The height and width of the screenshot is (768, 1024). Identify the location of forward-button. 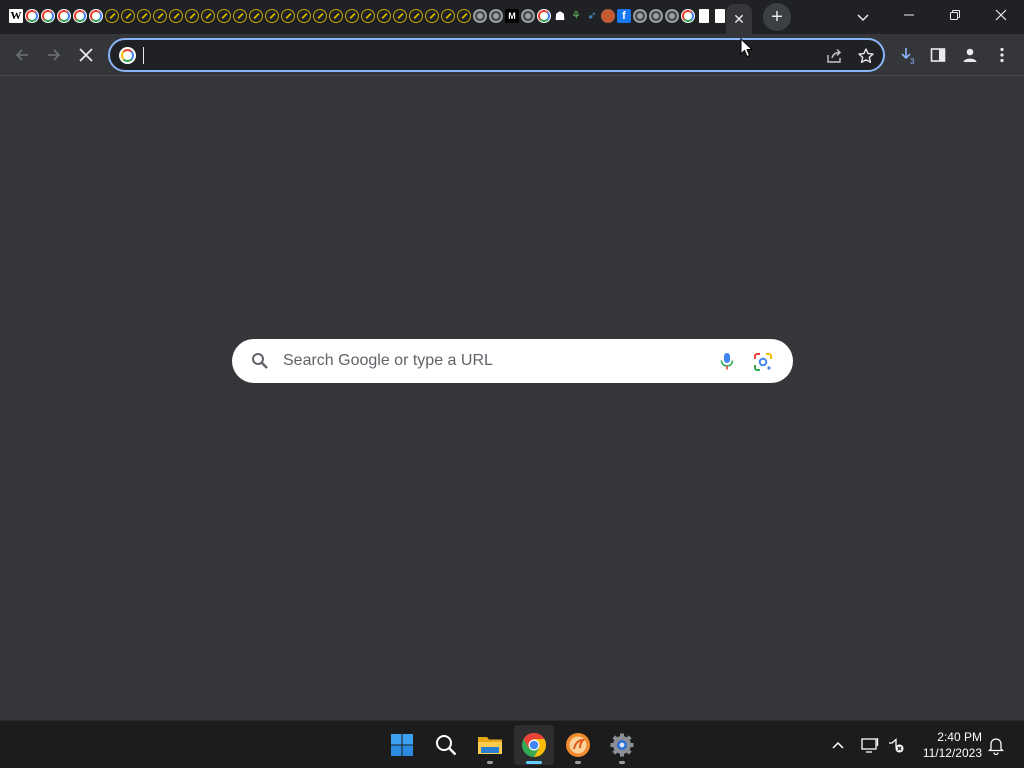
(54, 55).